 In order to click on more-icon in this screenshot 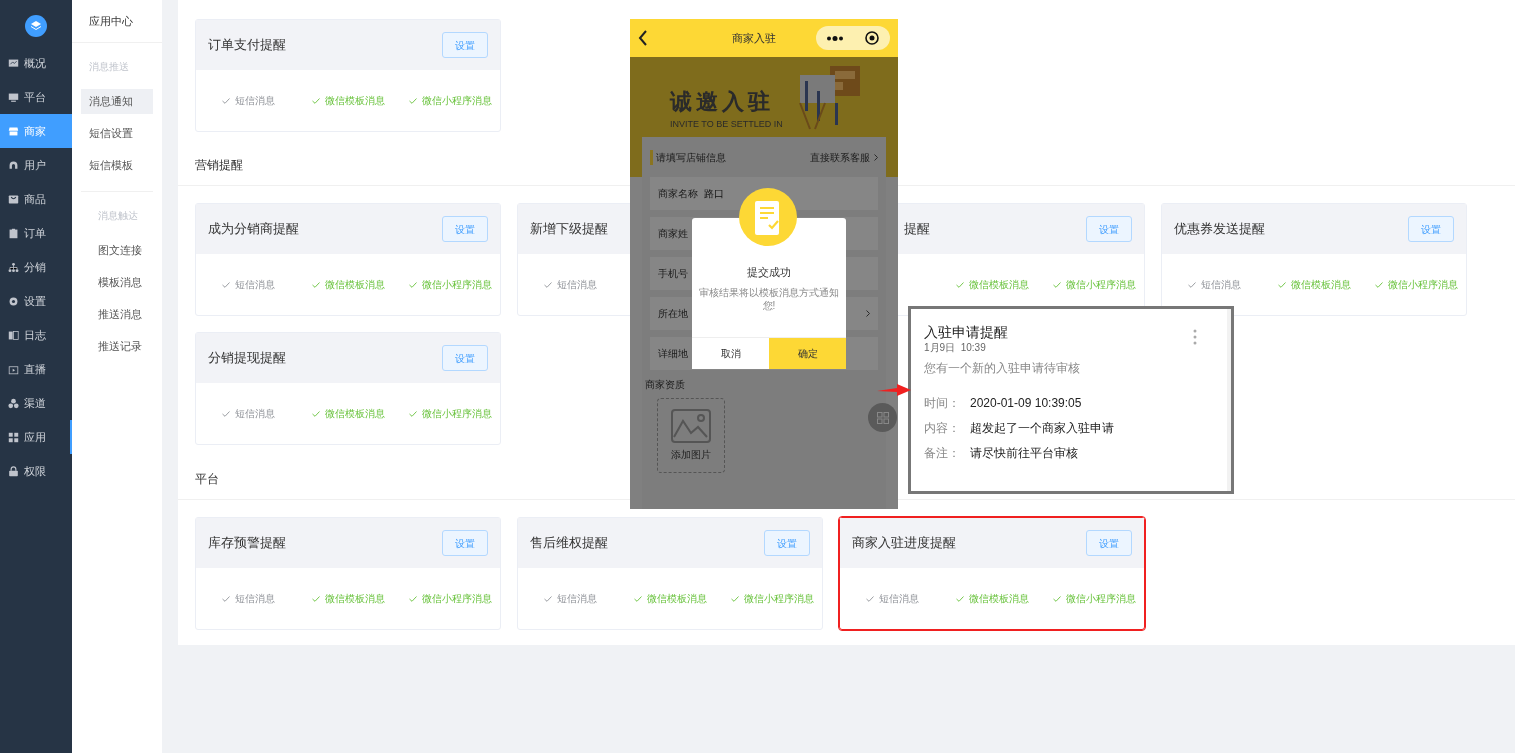, I will do `click(835, 38)`.